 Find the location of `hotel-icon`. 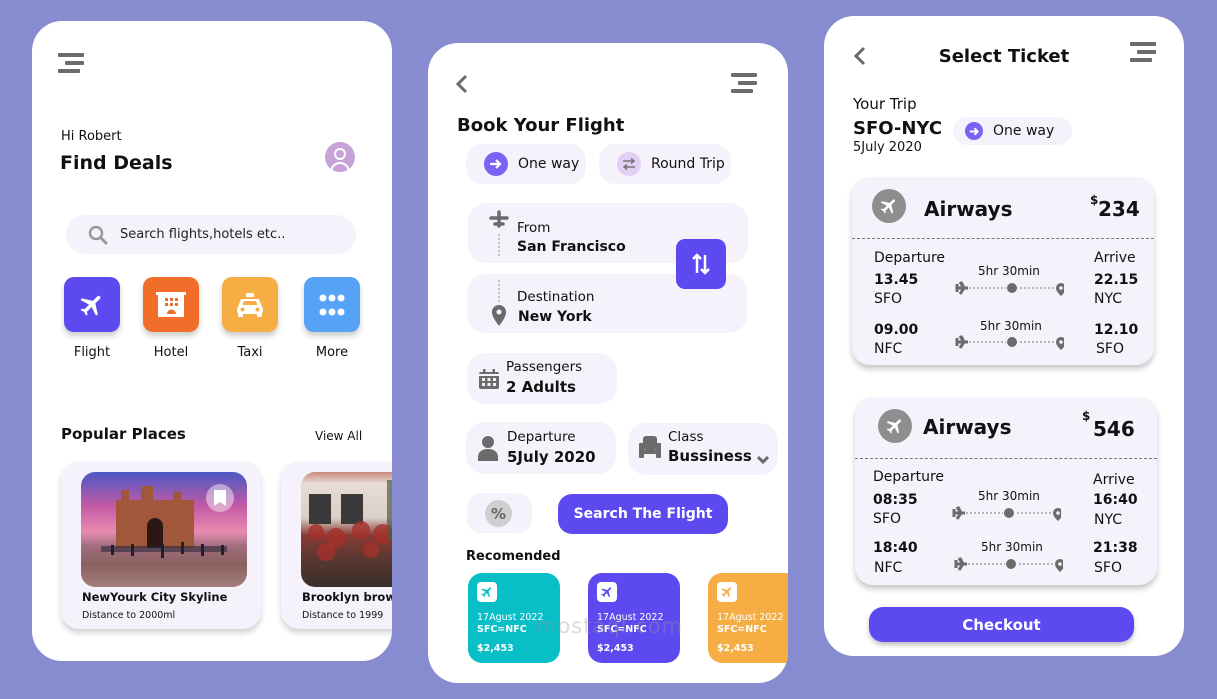

hotel-icon is located at coordinates (171, 304).